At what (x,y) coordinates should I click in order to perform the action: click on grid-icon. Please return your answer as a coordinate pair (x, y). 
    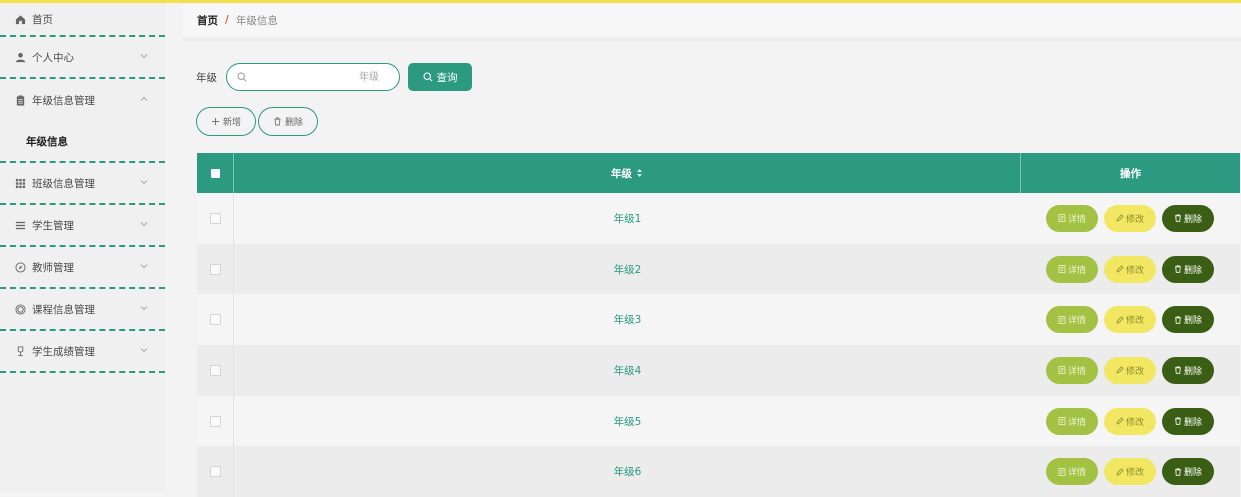
    Looking at the image, I should click on (20, 183).